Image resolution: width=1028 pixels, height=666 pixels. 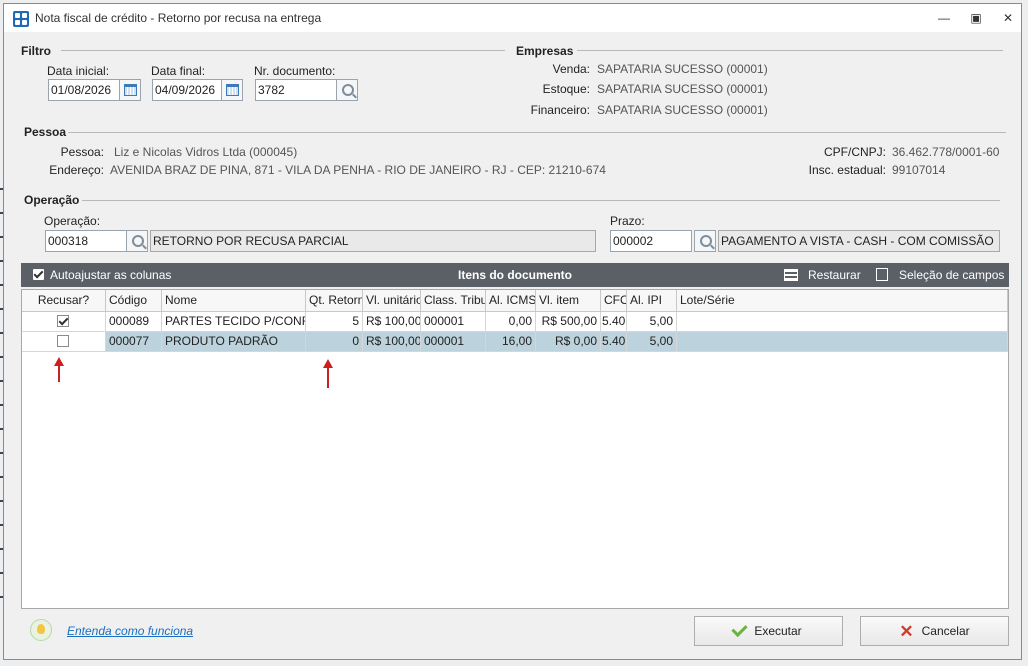 I want to click on financeiro-value: SAPATARIA SUCESSO (00001), so click(x=682, y=110).